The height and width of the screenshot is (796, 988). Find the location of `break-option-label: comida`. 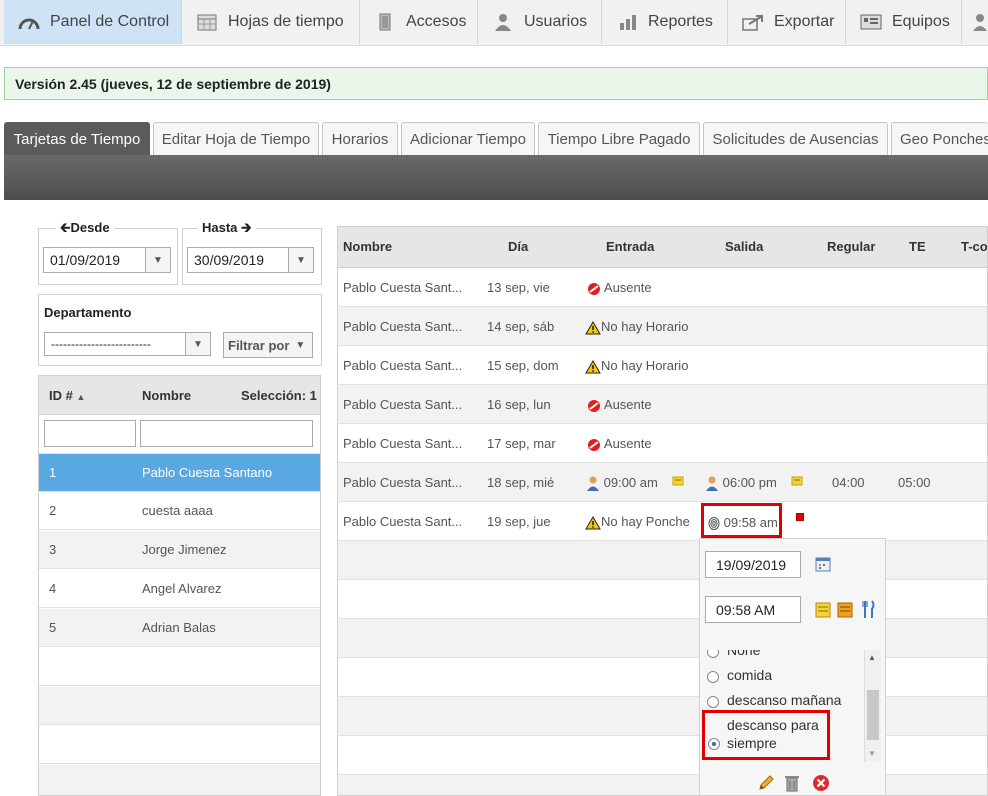

break-option-label: comida is located at coordinates (750, 675).